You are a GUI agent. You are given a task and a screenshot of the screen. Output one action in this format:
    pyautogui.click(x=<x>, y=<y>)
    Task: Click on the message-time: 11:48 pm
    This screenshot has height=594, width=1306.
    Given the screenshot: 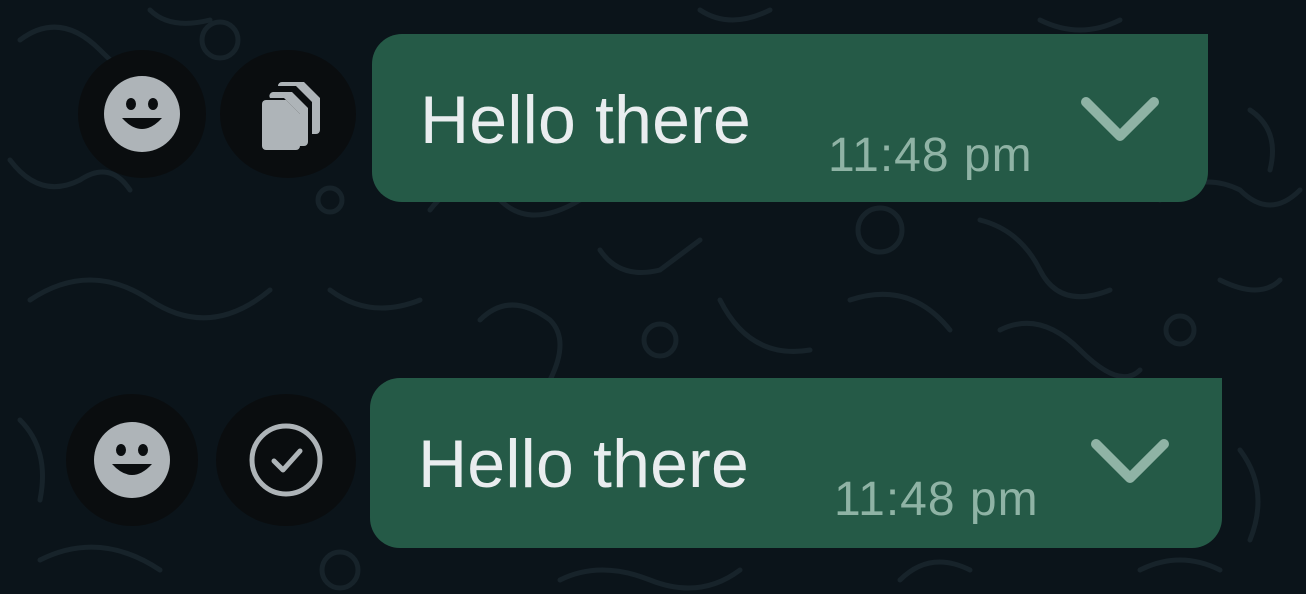 What is the action you would take?
    pyautogui.click(x=936, y=500)
    